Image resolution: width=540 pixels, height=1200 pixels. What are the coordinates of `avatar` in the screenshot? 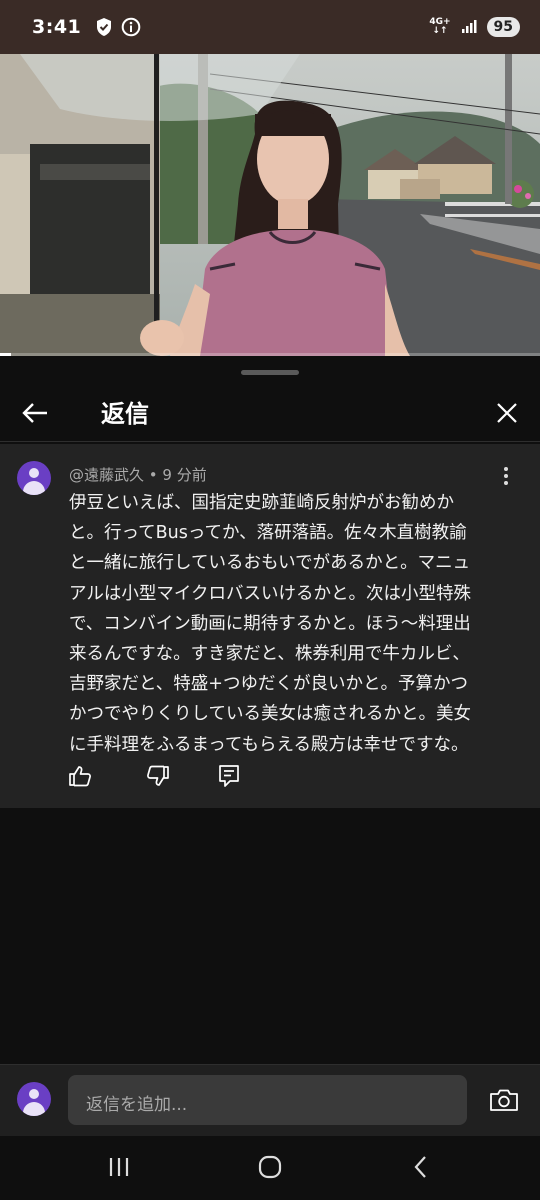 It's located at (34, 478).